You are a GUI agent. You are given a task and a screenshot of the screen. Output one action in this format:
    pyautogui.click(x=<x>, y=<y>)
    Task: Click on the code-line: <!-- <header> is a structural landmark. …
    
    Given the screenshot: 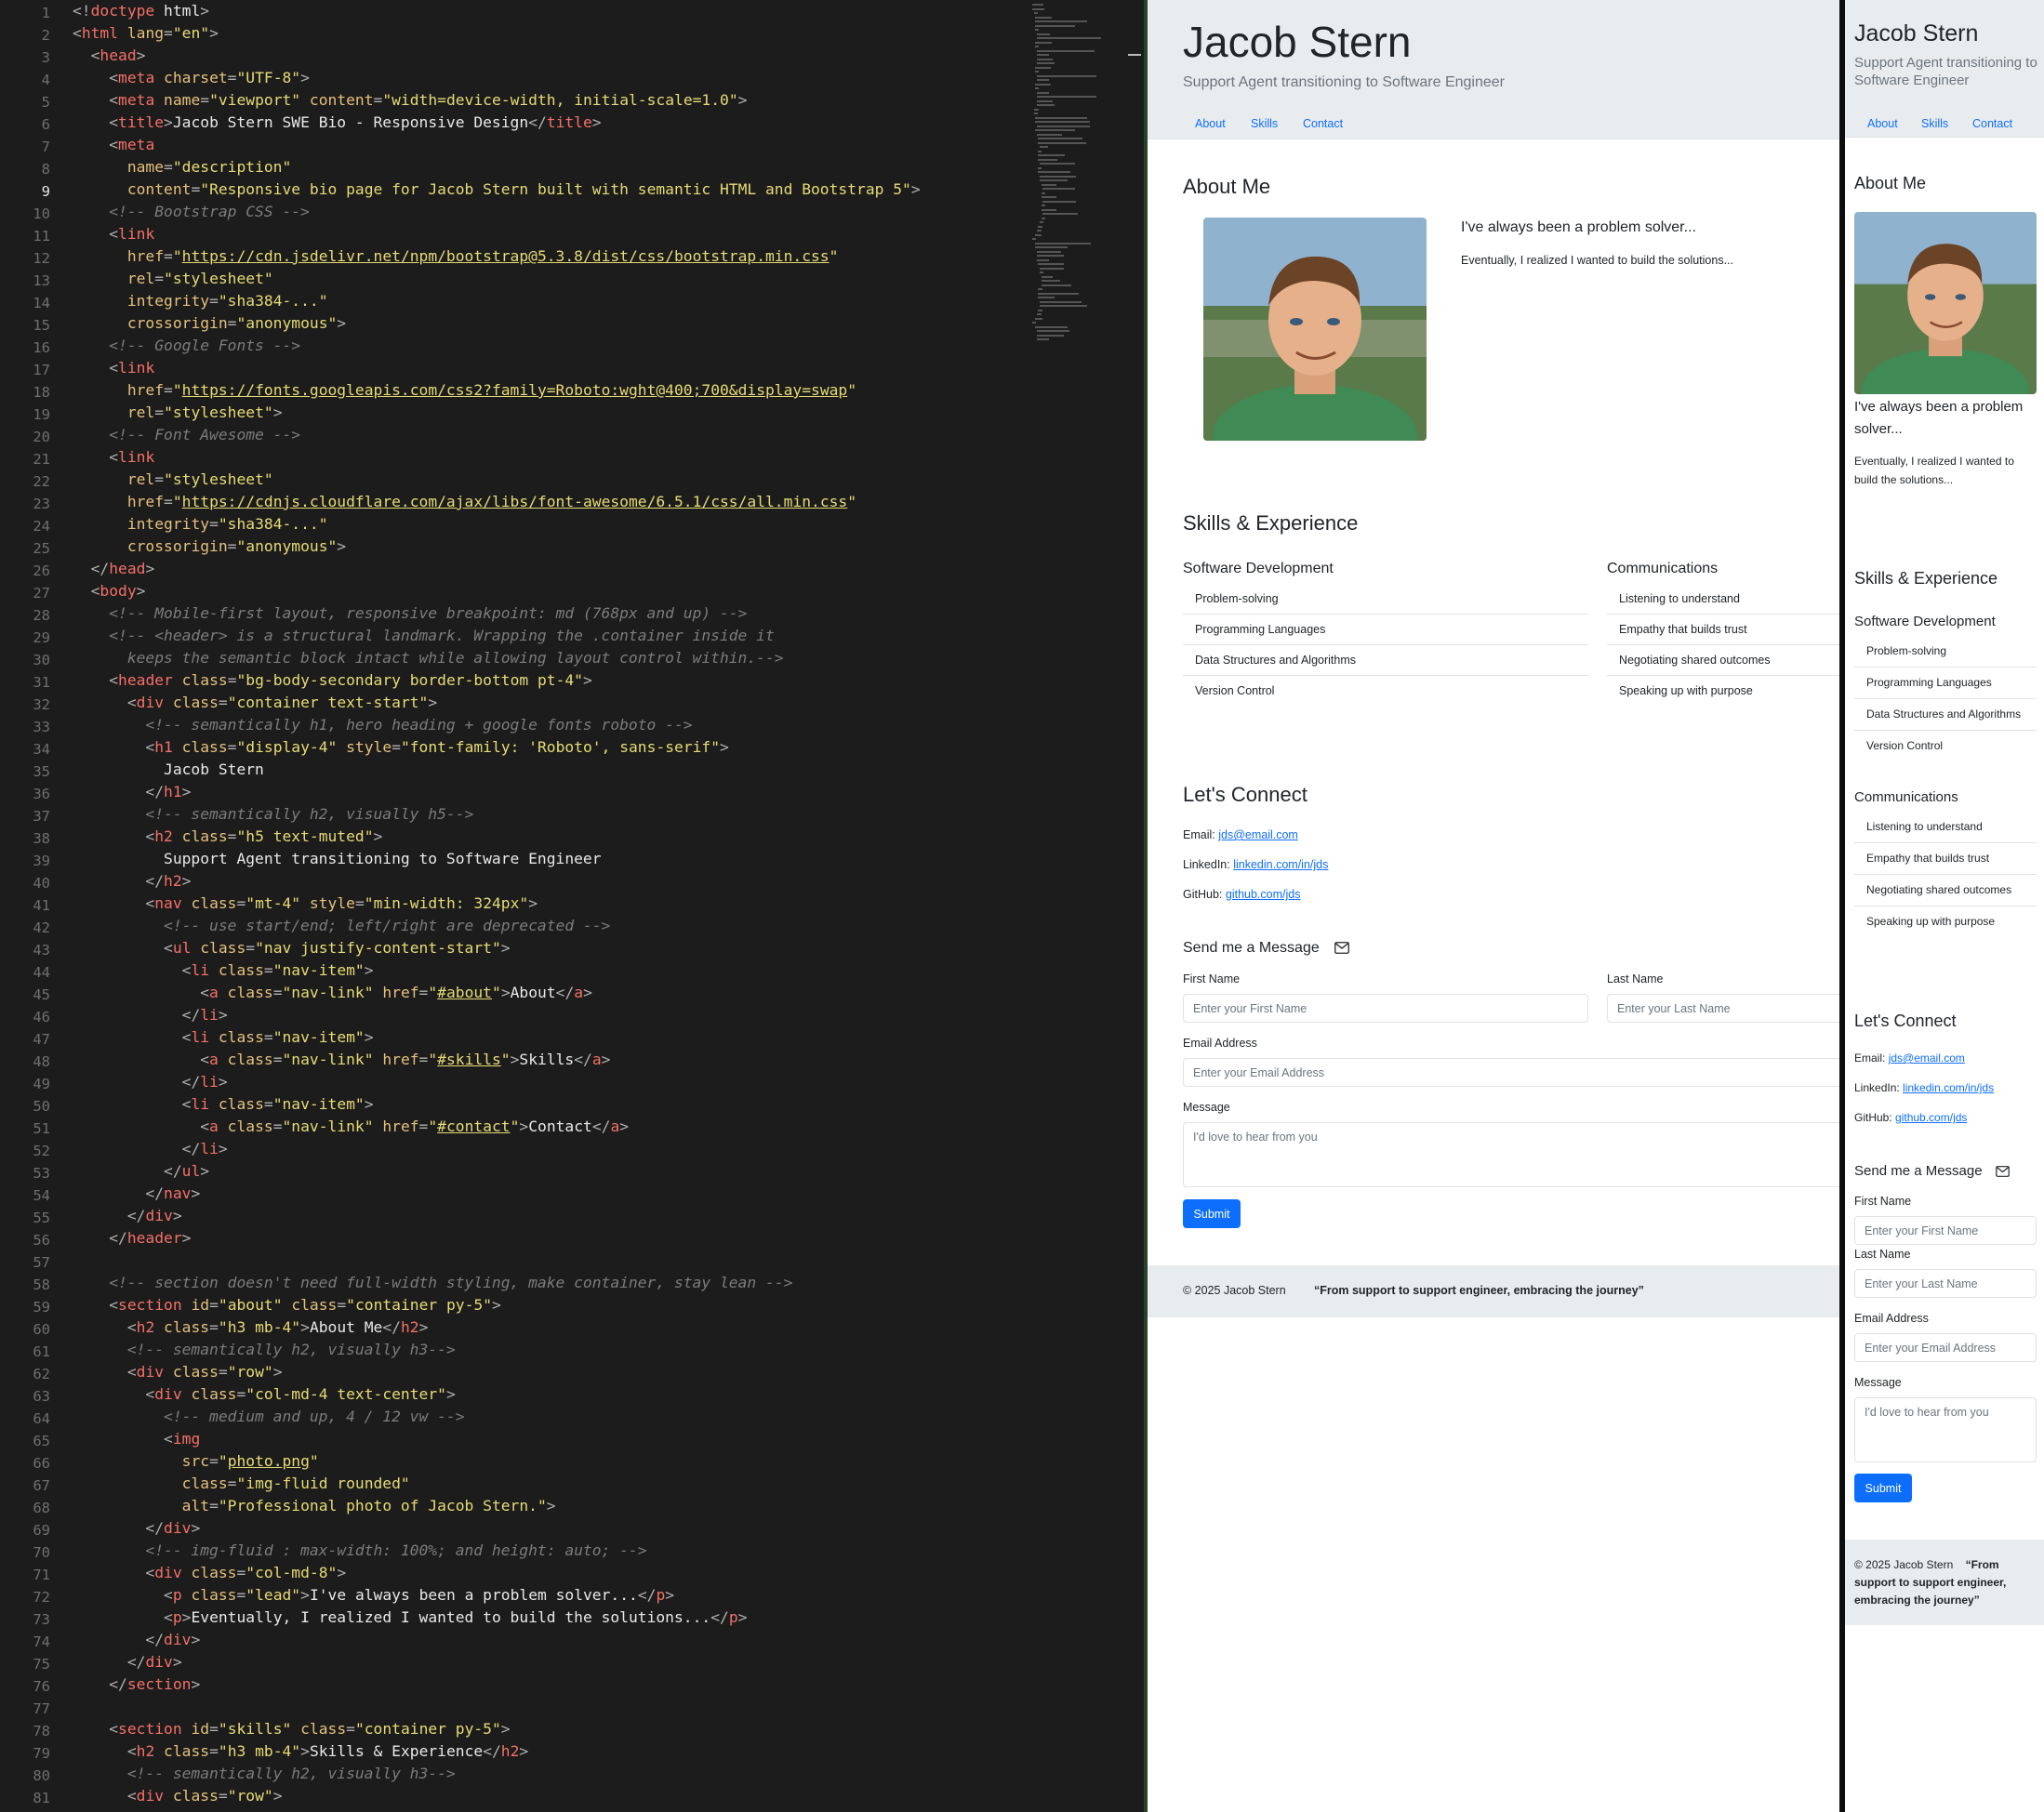 What is the action you would take?
    pyautogui.click(x=424, y=638)
    